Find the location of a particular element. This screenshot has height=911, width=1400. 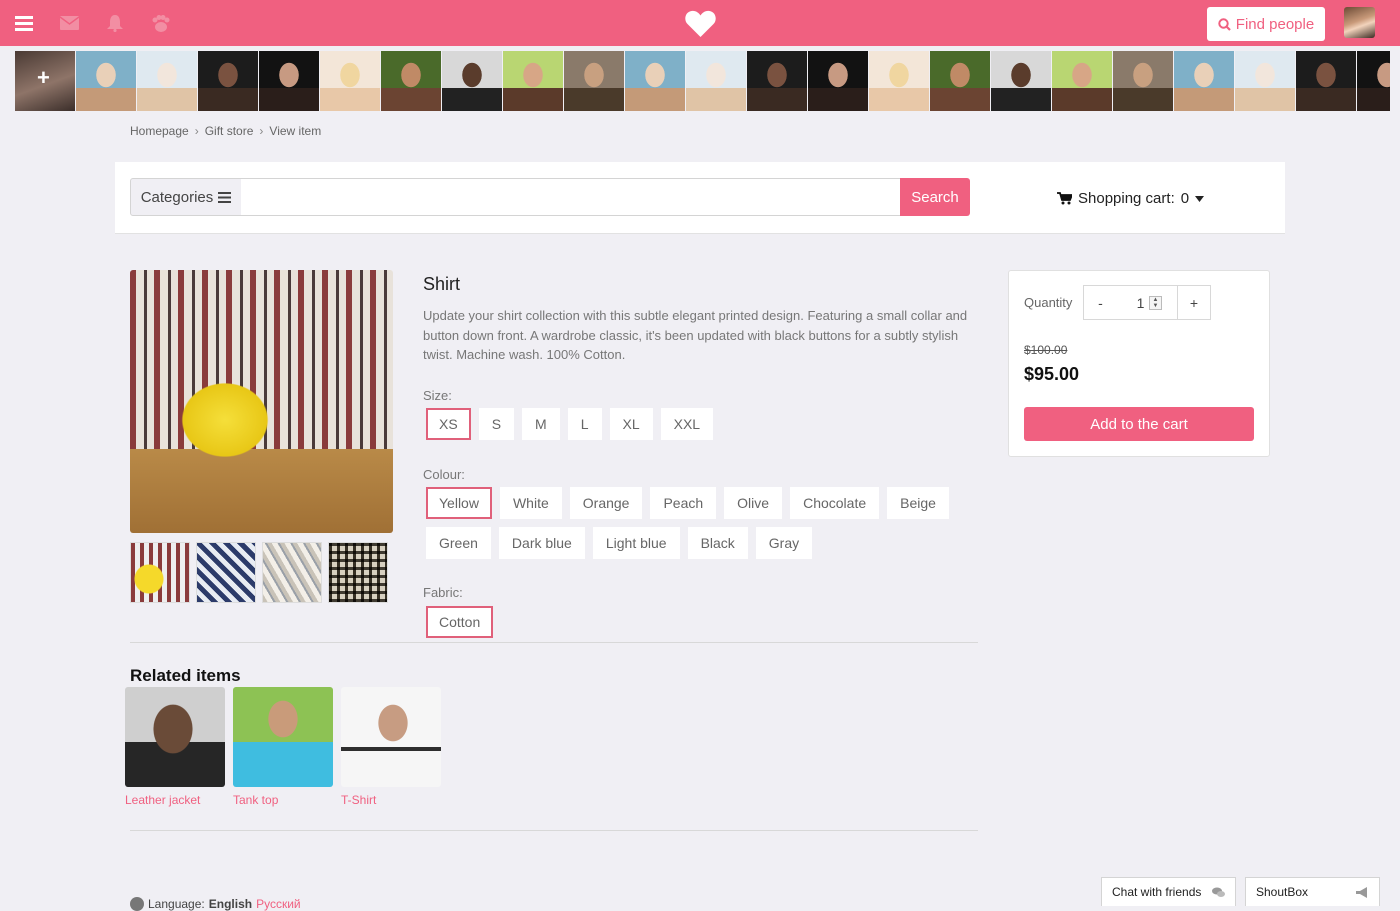

megaphone-icon is located at coordinates (1361, 892).